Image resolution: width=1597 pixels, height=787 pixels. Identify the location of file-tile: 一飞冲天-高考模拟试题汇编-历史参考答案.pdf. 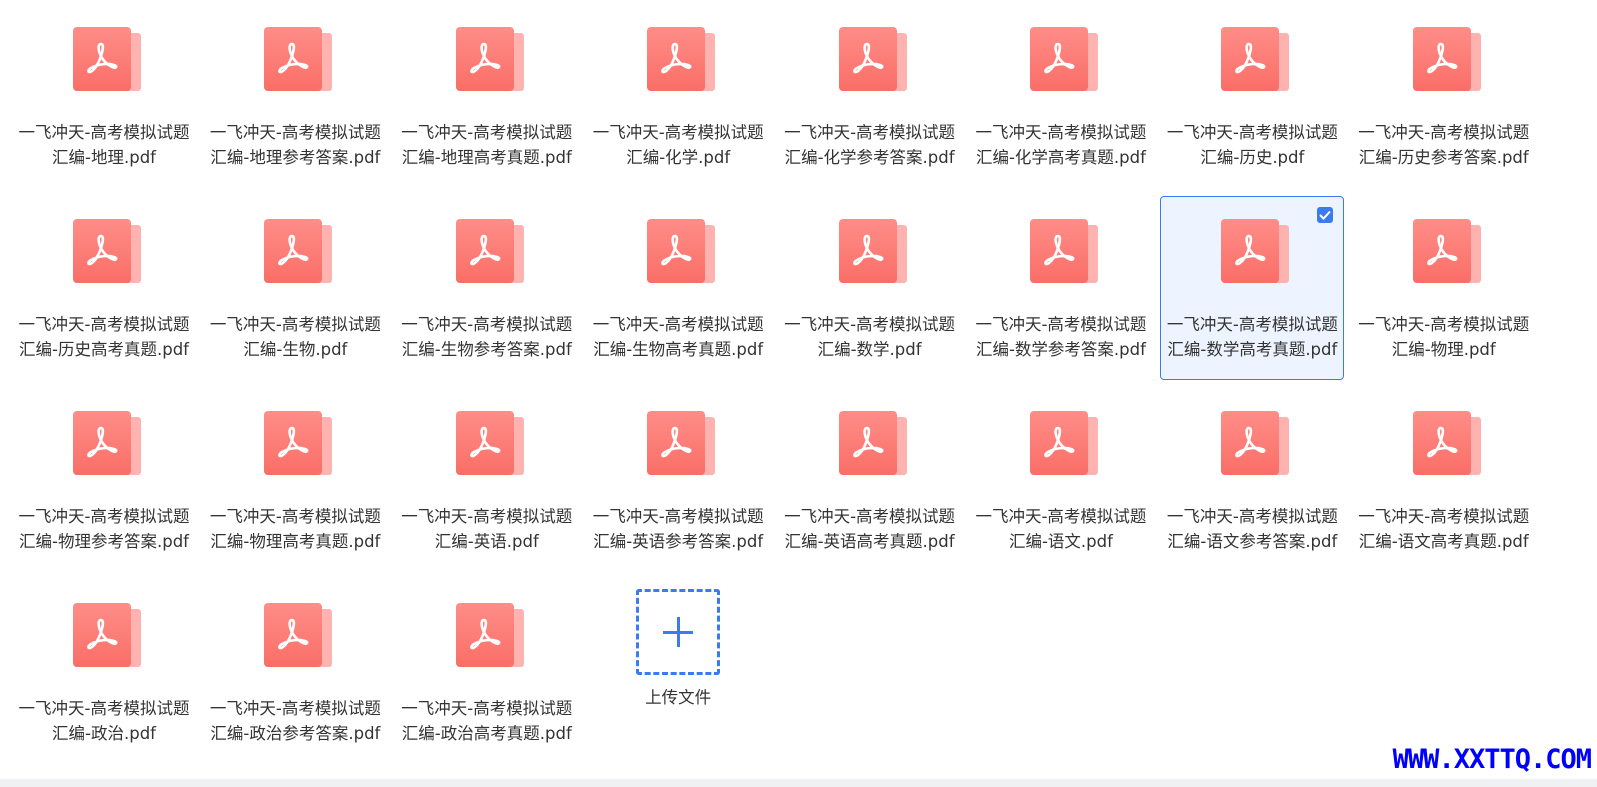
(1444, 96).